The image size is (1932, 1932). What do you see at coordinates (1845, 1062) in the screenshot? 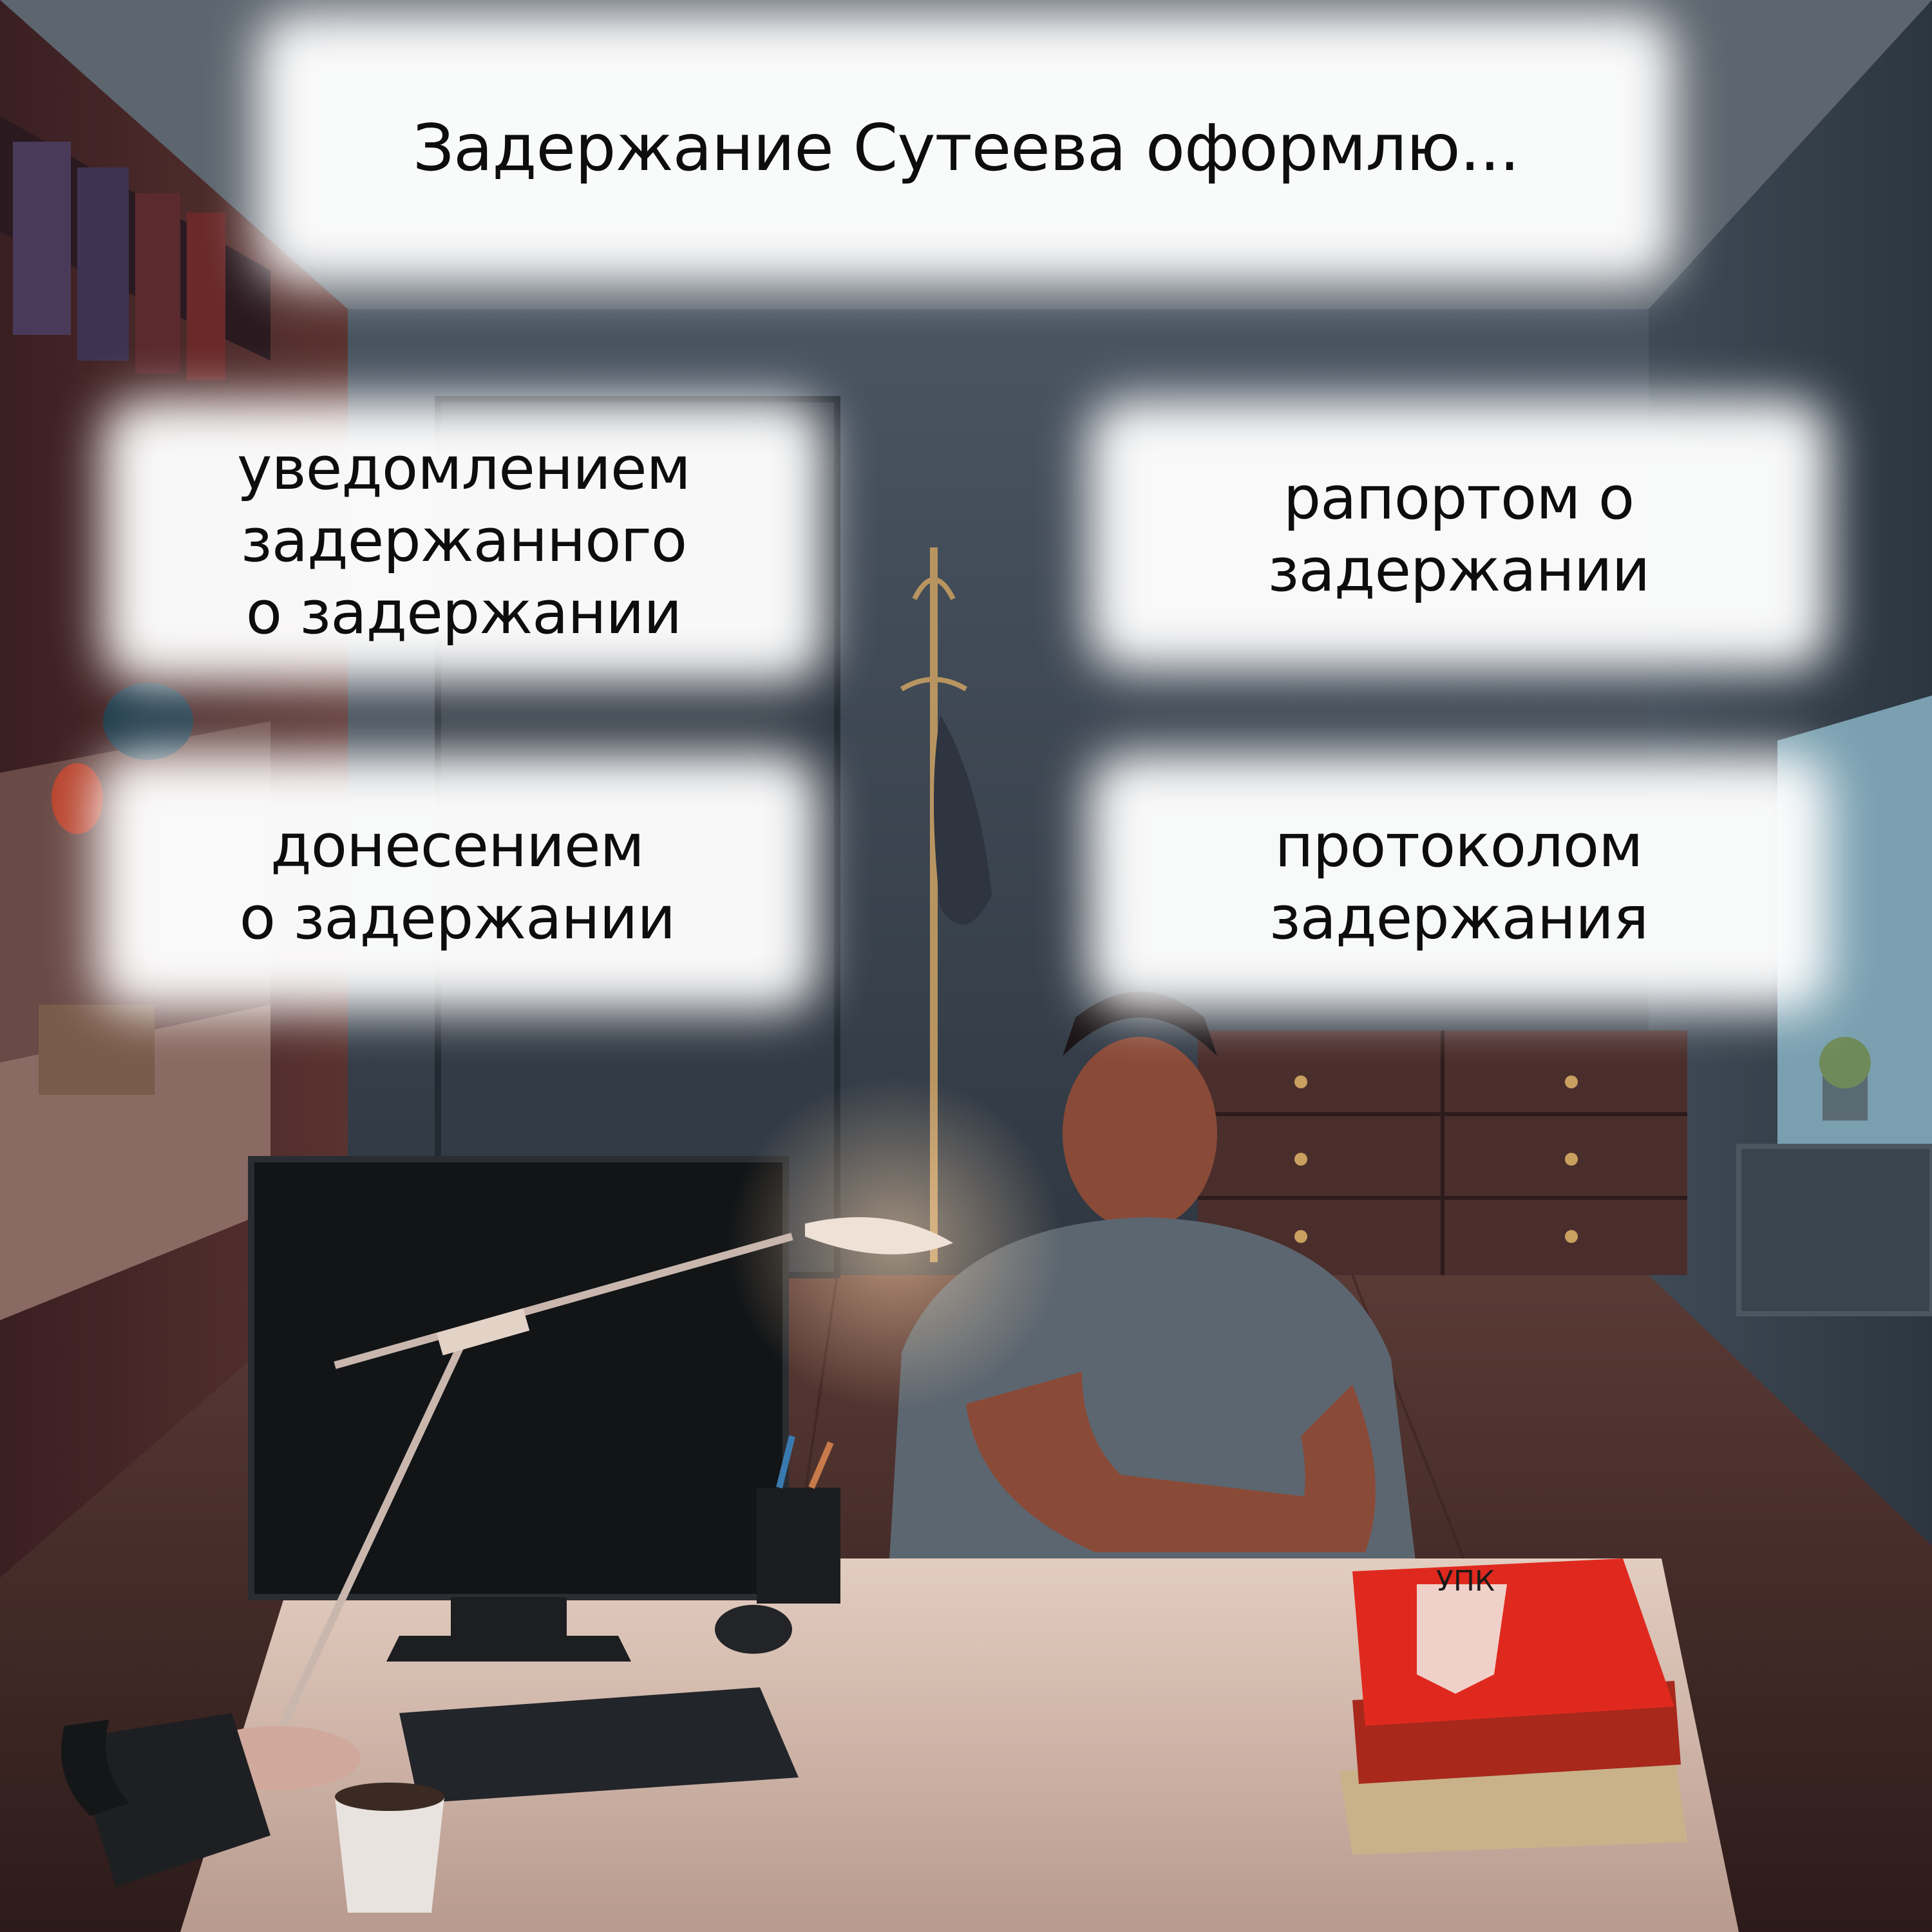
I see `potted-plant-icon` at bounding box center [1845, 1062].